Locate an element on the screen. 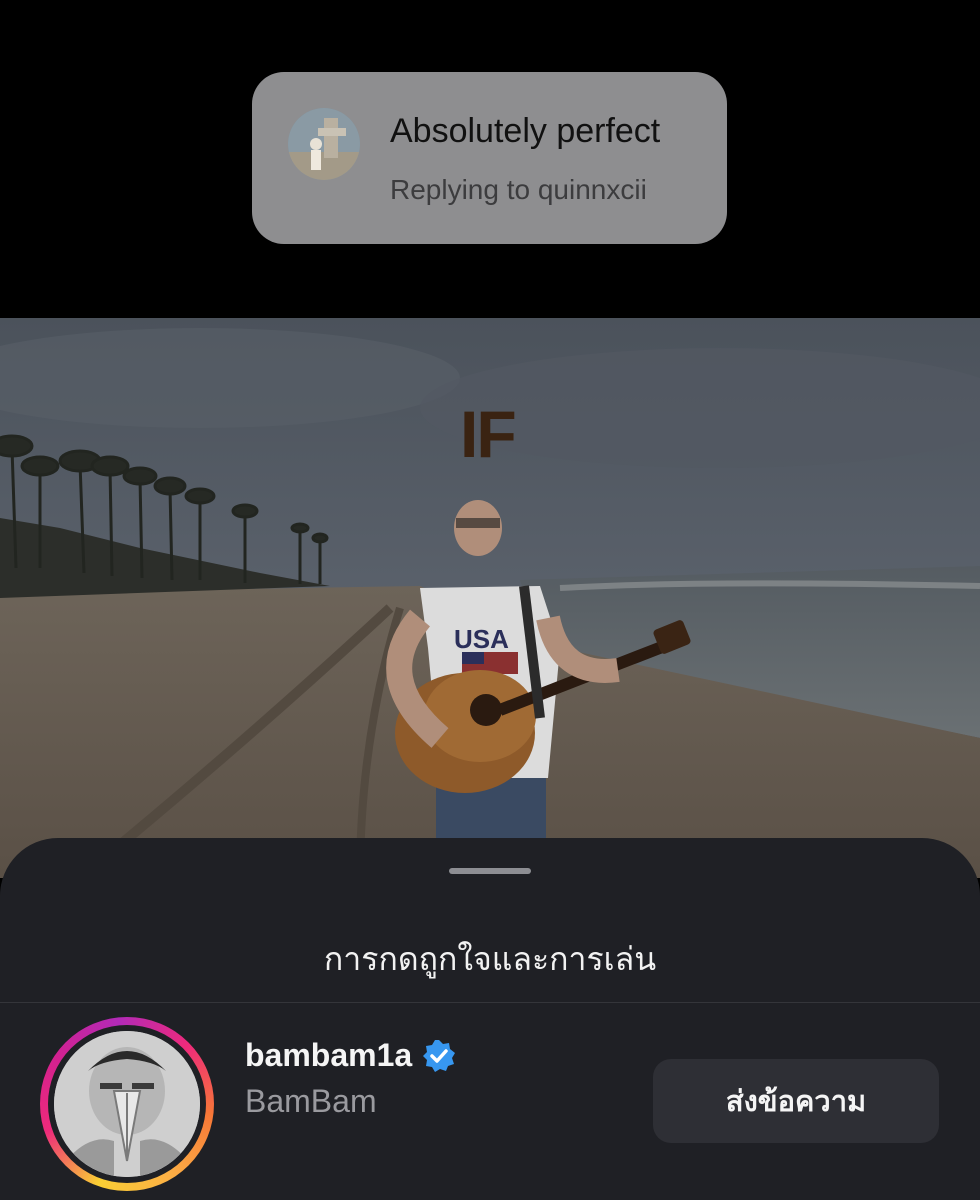  username: bambam1a is located at coordinates (350, 1055).